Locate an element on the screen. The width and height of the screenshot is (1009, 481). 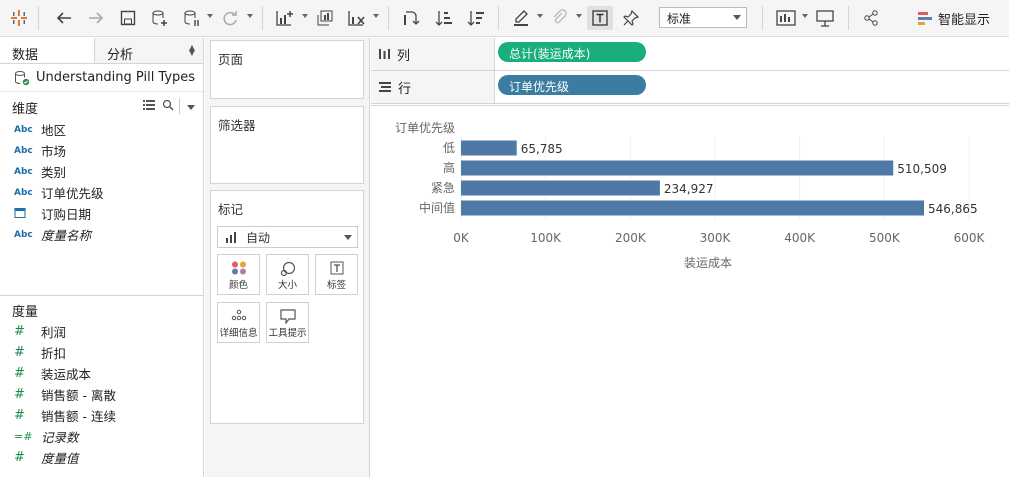
group-members-dropdown-icon is located at coordinates (579, 16).